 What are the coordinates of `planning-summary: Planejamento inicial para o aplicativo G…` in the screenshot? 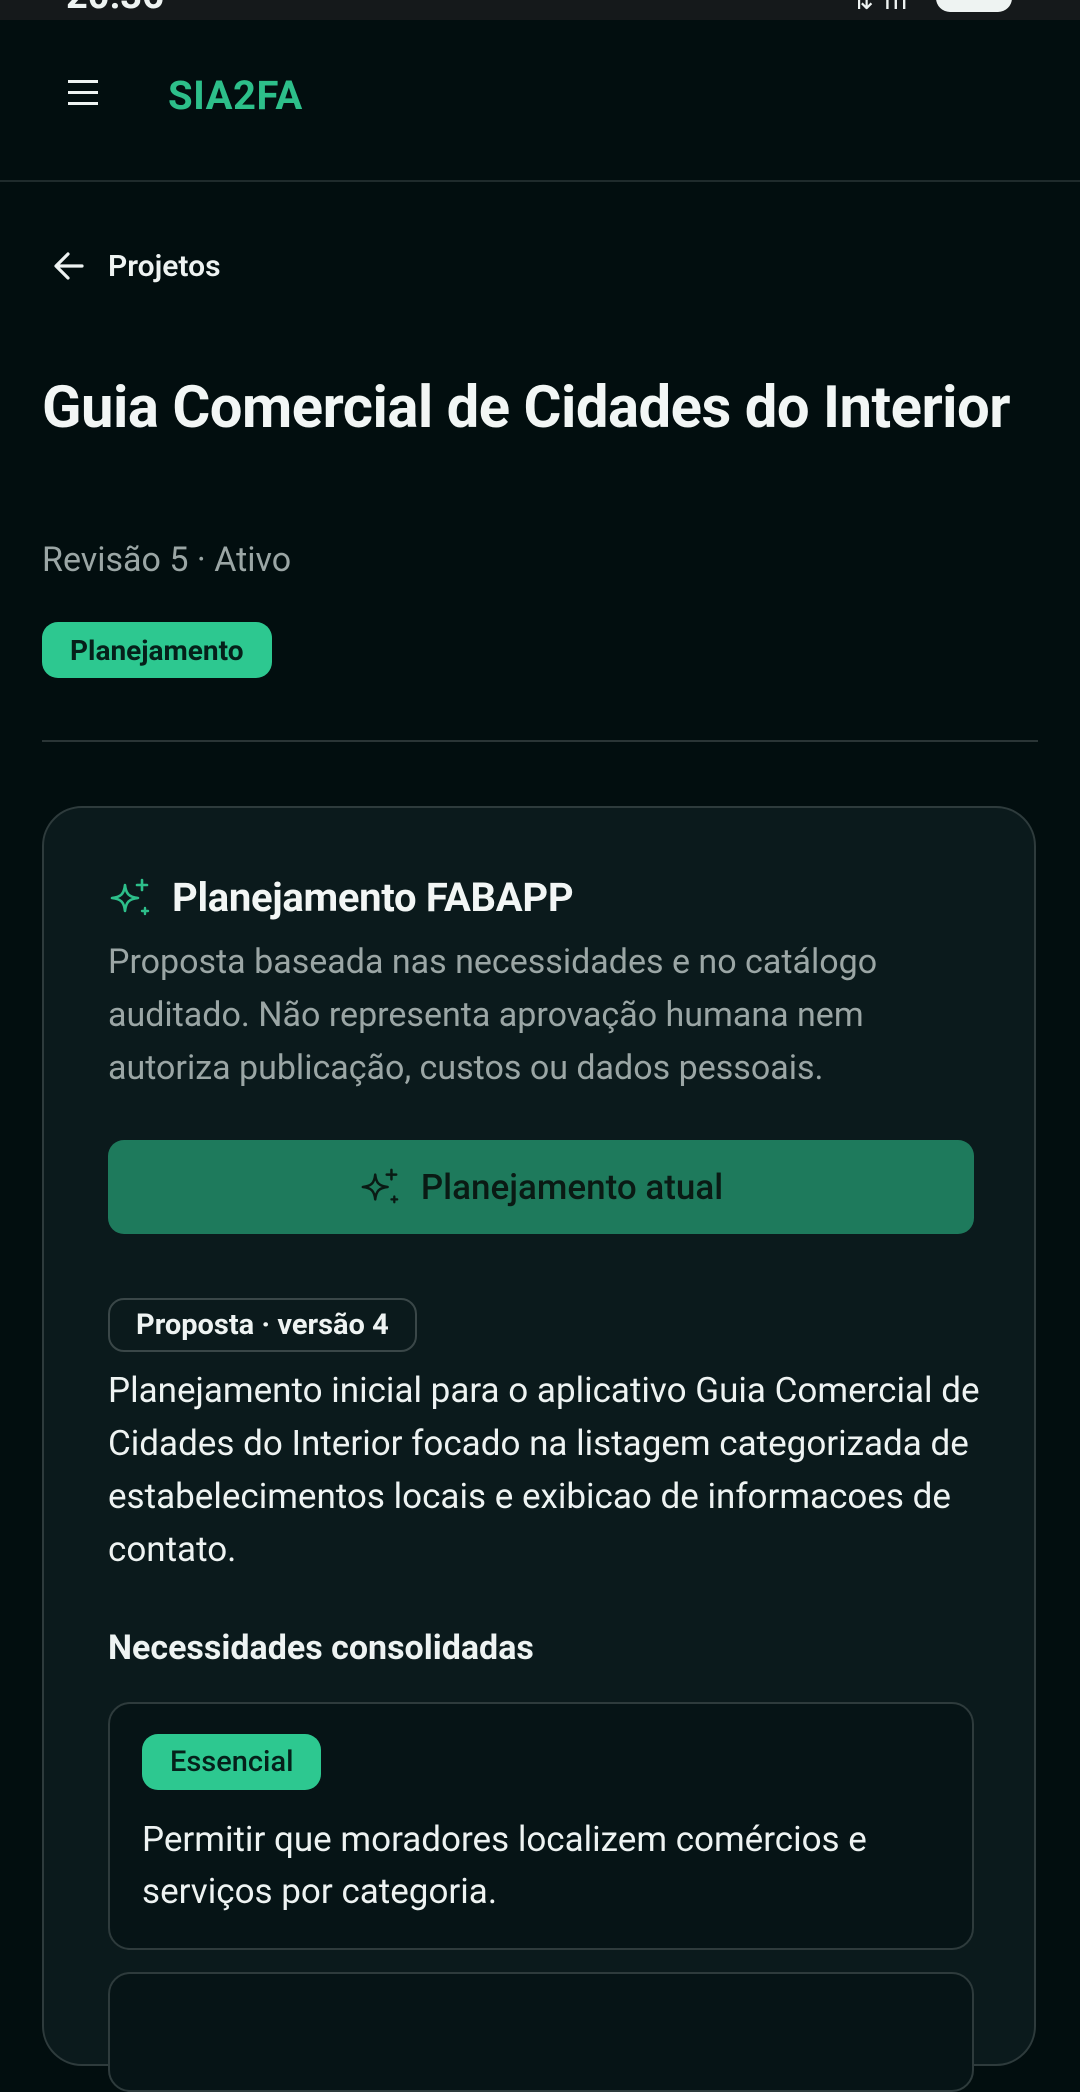 It's located at (544, 1470).